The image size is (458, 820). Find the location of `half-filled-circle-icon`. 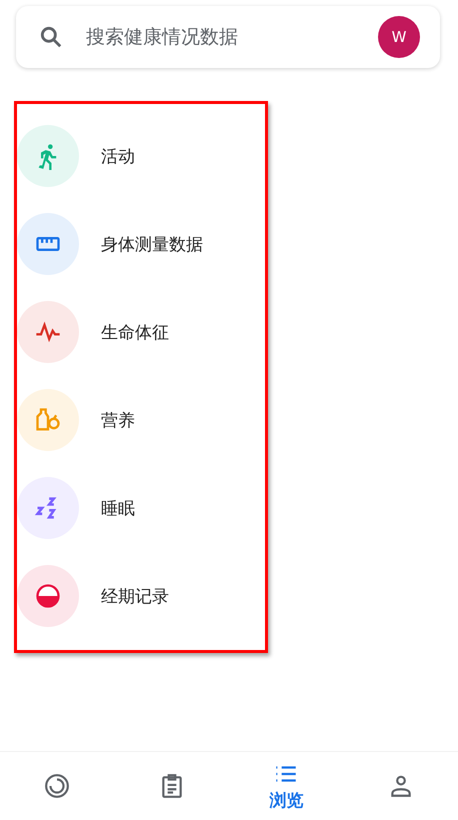

half-filled-circle-icon is located at coordinates (48, 596).